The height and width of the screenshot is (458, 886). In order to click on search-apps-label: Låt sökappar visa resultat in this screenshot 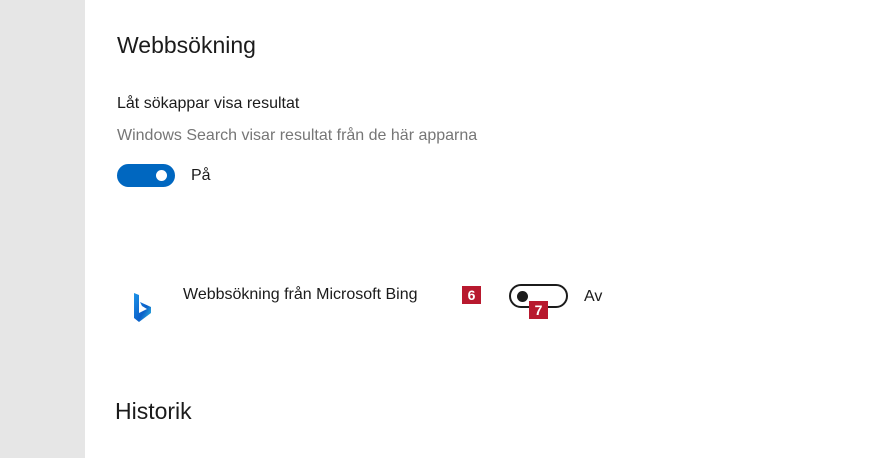, I will do `click(208, 103)`.